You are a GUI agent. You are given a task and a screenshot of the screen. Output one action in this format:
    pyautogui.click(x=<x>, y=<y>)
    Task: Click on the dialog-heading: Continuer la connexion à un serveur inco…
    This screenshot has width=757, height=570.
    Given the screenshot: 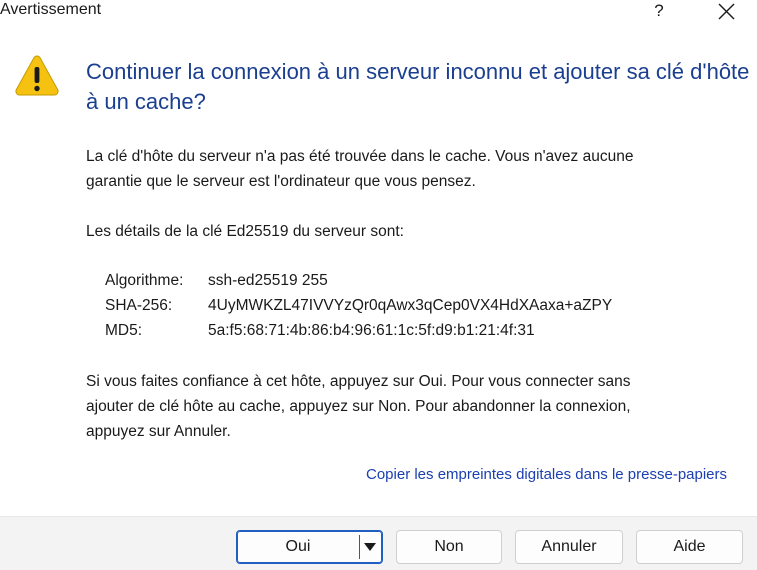 What is the action you would take?
    pyautogui.click(x=418, y=86)
    